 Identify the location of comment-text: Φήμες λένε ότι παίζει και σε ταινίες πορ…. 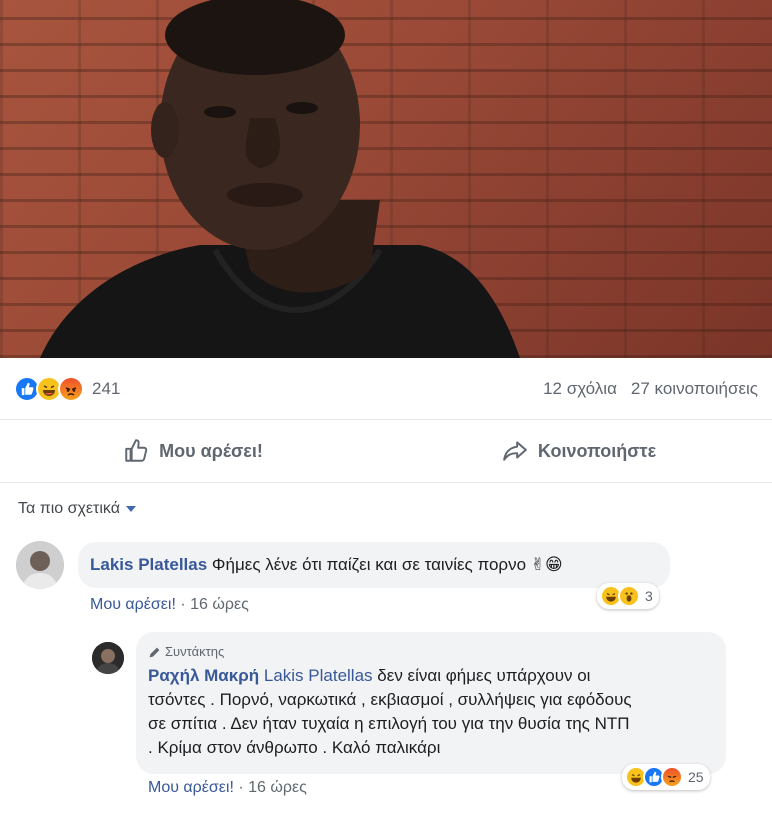
(387, 564).